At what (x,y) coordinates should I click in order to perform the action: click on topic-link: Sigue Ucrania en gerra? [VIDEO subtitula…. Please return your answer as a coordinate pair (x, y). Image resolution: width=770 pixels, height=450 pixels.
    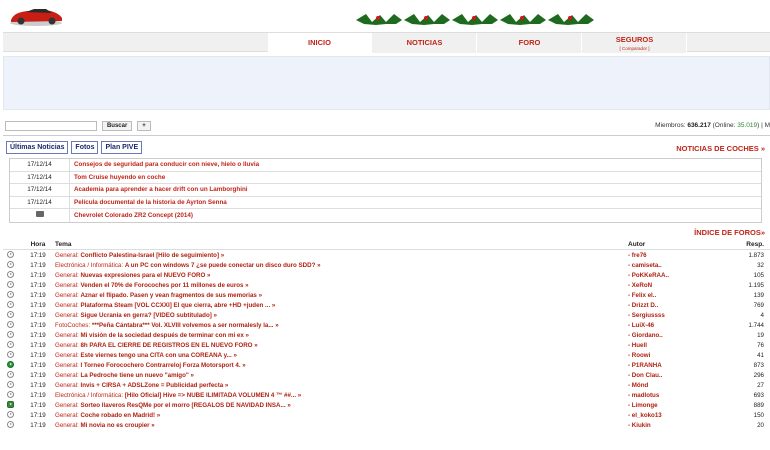
    Looking at the image, I should click on (148, 315).